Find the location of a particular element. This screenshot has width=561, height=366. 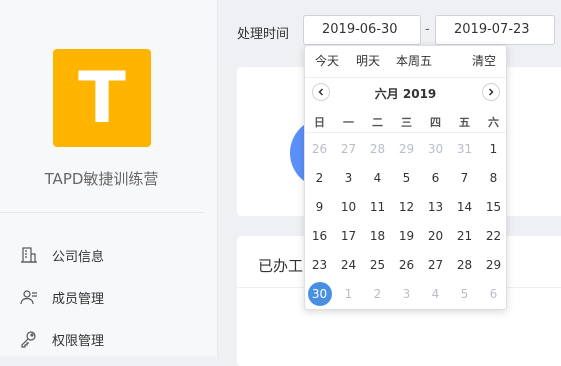

calendar-day-label: 16 is located at coordinates (319, 236).